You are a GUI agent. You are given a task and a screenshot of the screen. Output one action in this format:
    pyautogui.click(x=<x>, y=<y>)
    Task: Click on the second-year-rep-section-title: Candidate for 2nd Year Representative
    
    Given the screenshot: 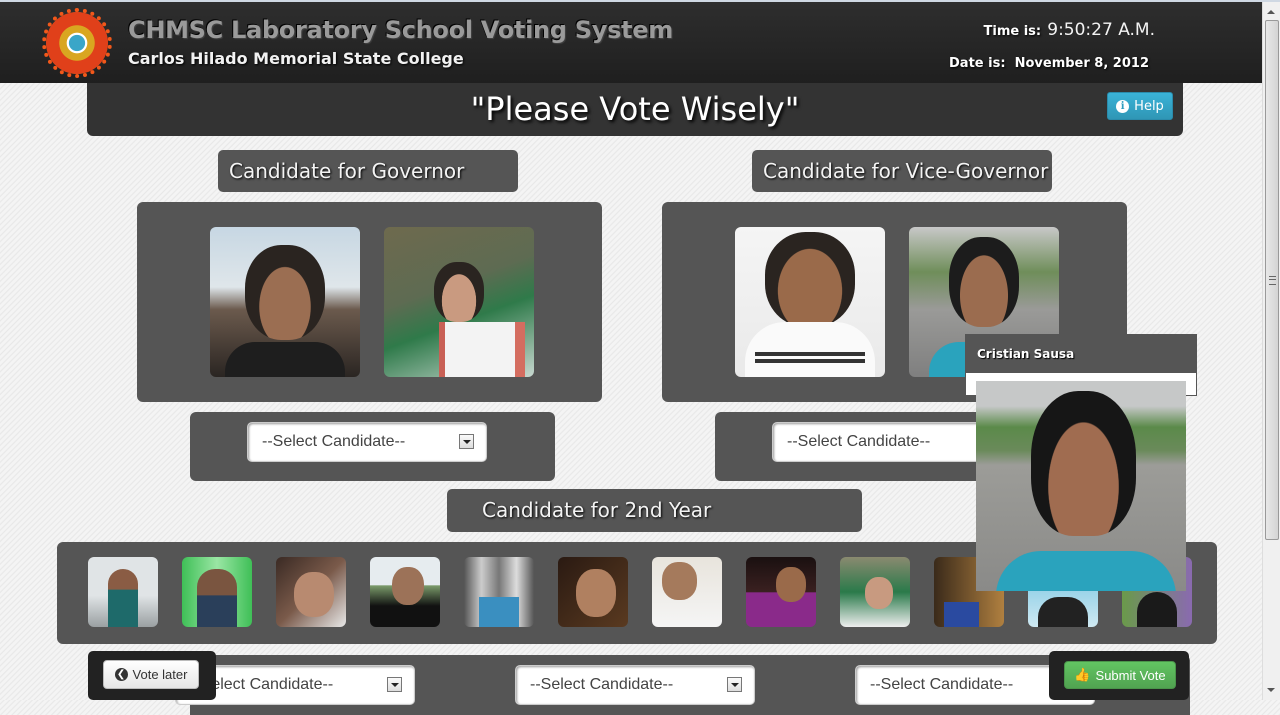 What is the action you would take?
    pyautogui.click(x=654, y=526)
    